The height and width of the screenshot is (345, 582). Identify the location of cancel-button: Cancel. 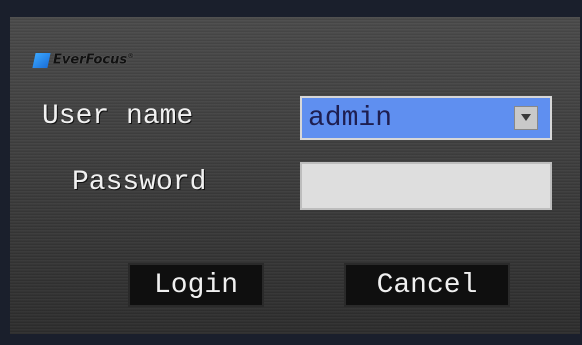
(427, 285).